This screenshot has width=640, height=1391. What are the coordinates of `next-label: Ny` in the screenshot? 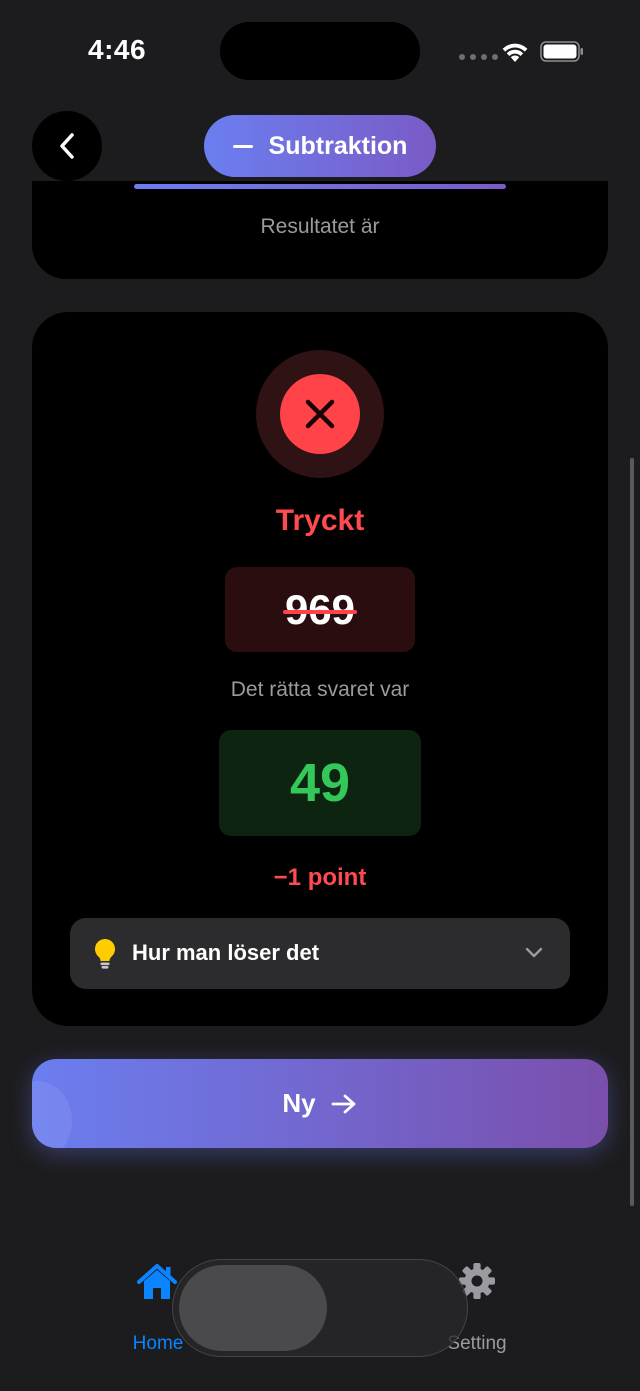 It's located at (299, 1103).